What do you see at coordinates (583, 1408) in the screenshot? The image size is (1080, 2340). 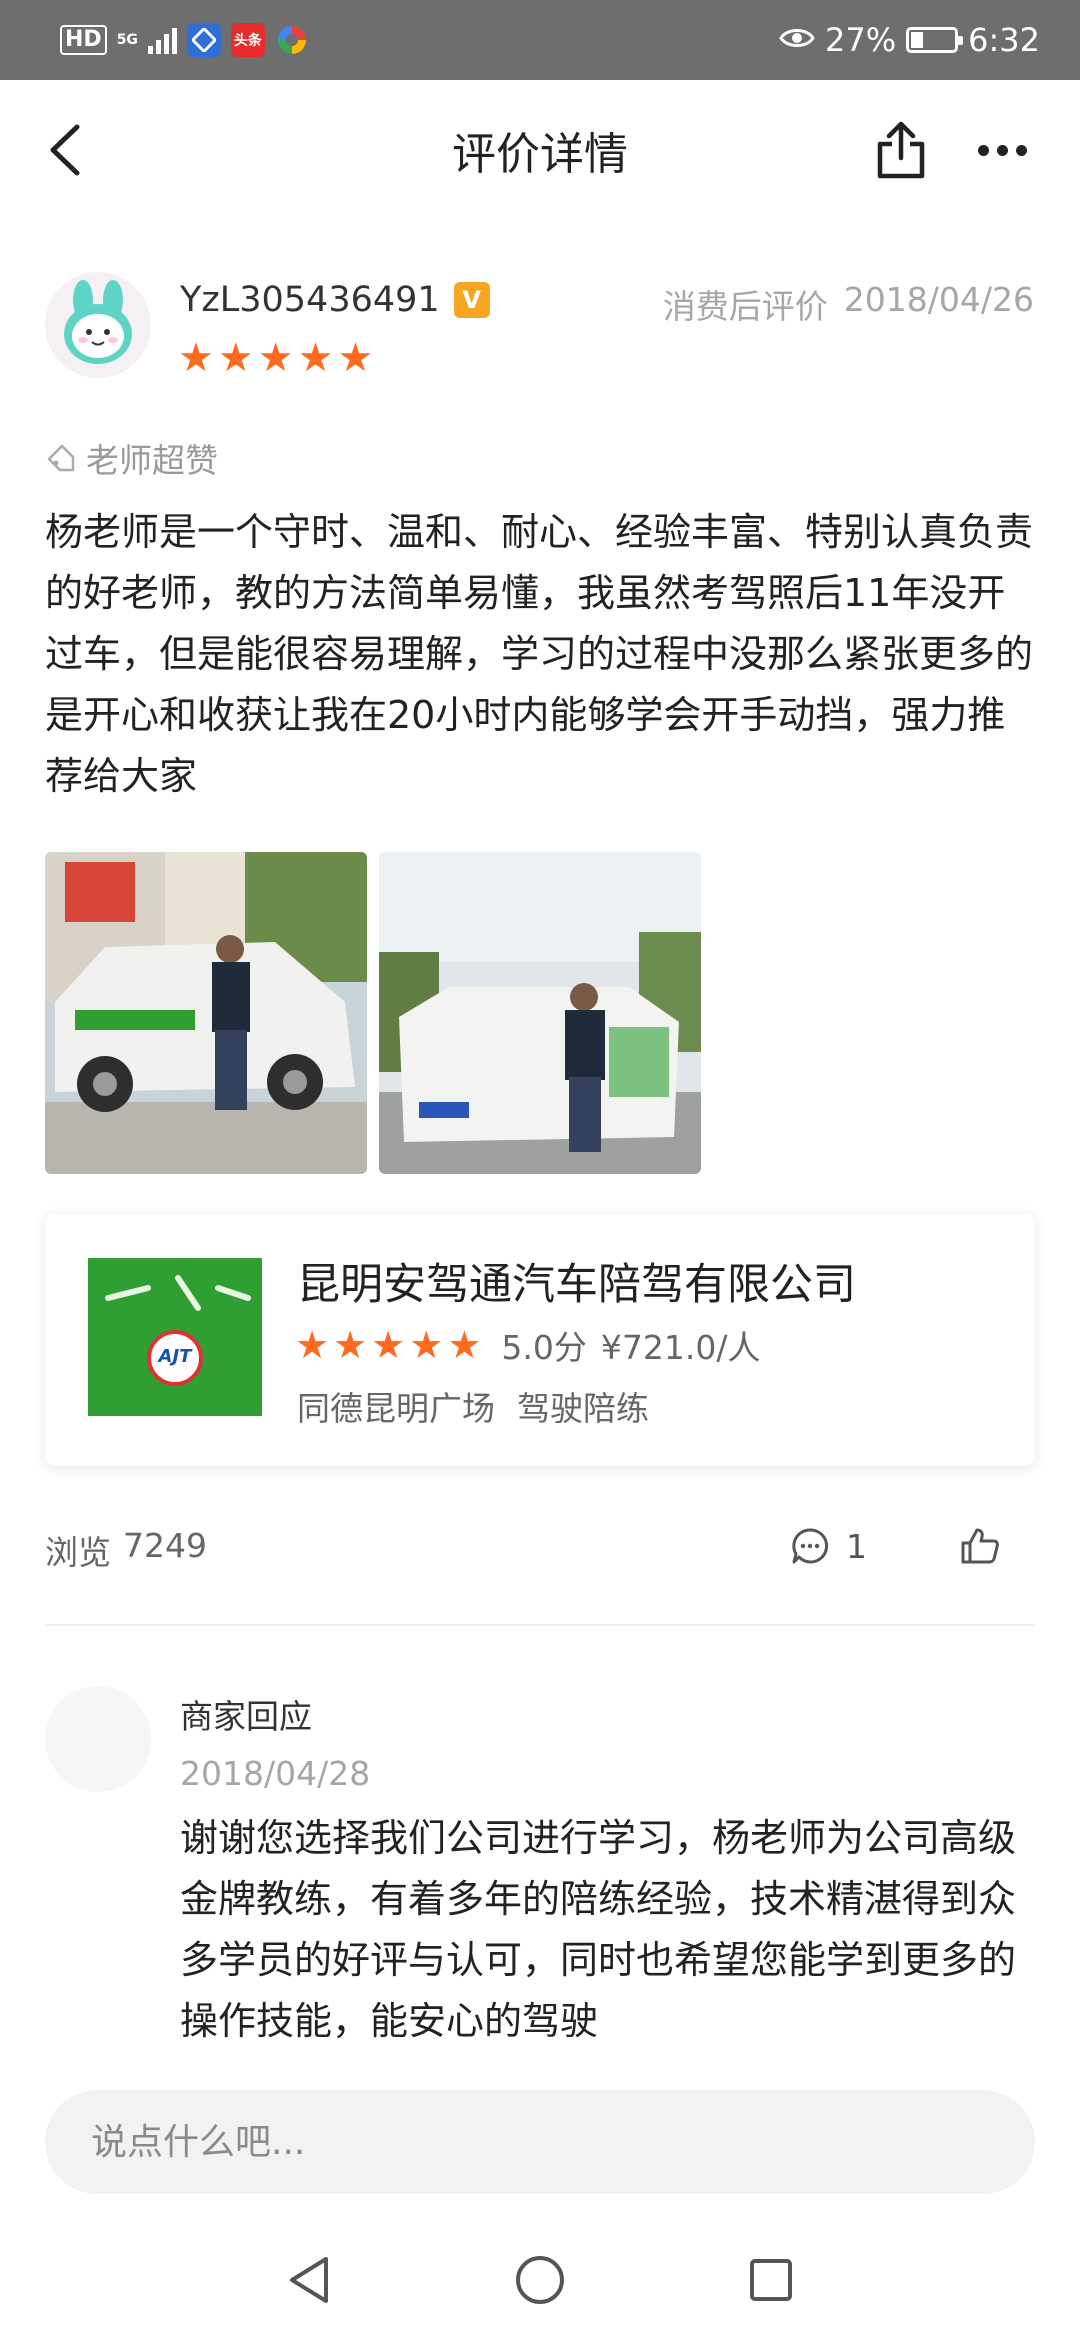 I see `merchant-category: 驾驶陪练` at bounding box center [583, 1408].